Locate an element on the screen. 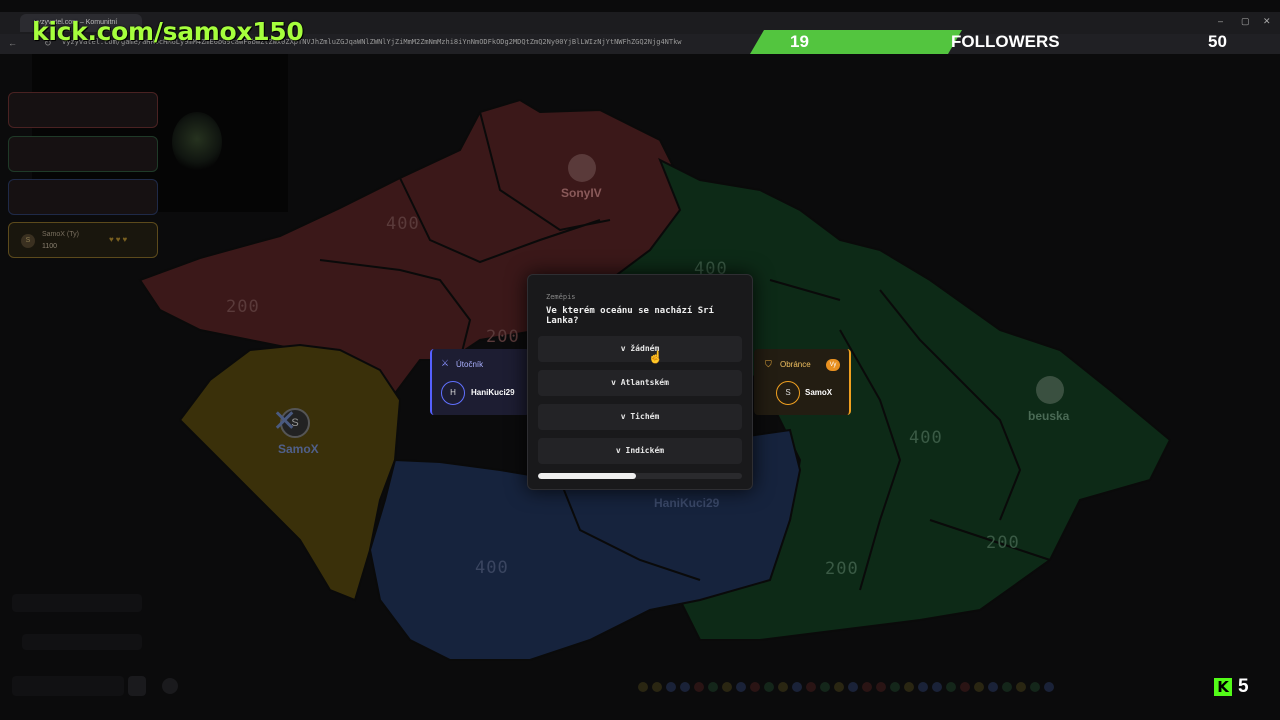  kick-logo-icon: K is located at coordinates (1223, 687).